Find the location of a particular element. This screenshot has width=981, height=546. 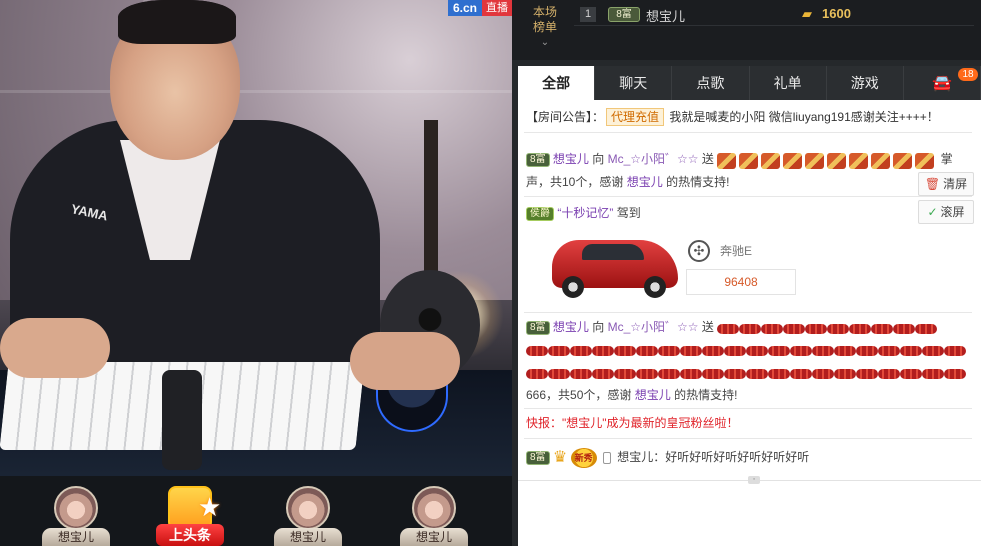

car-name: 奔驰E is located at coordinates (736, 251).